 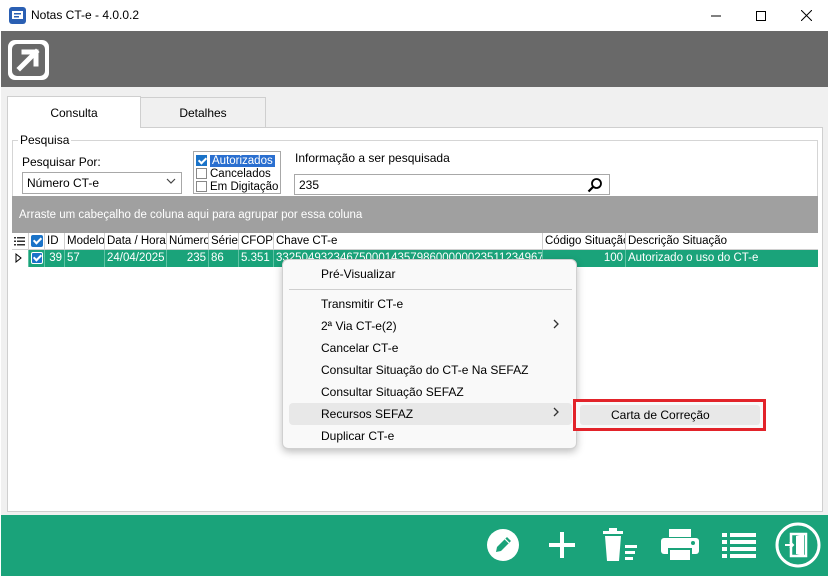 I want to click on window-title: Notas CT-e - 4.0.0.2, so click(x=85, y=15).